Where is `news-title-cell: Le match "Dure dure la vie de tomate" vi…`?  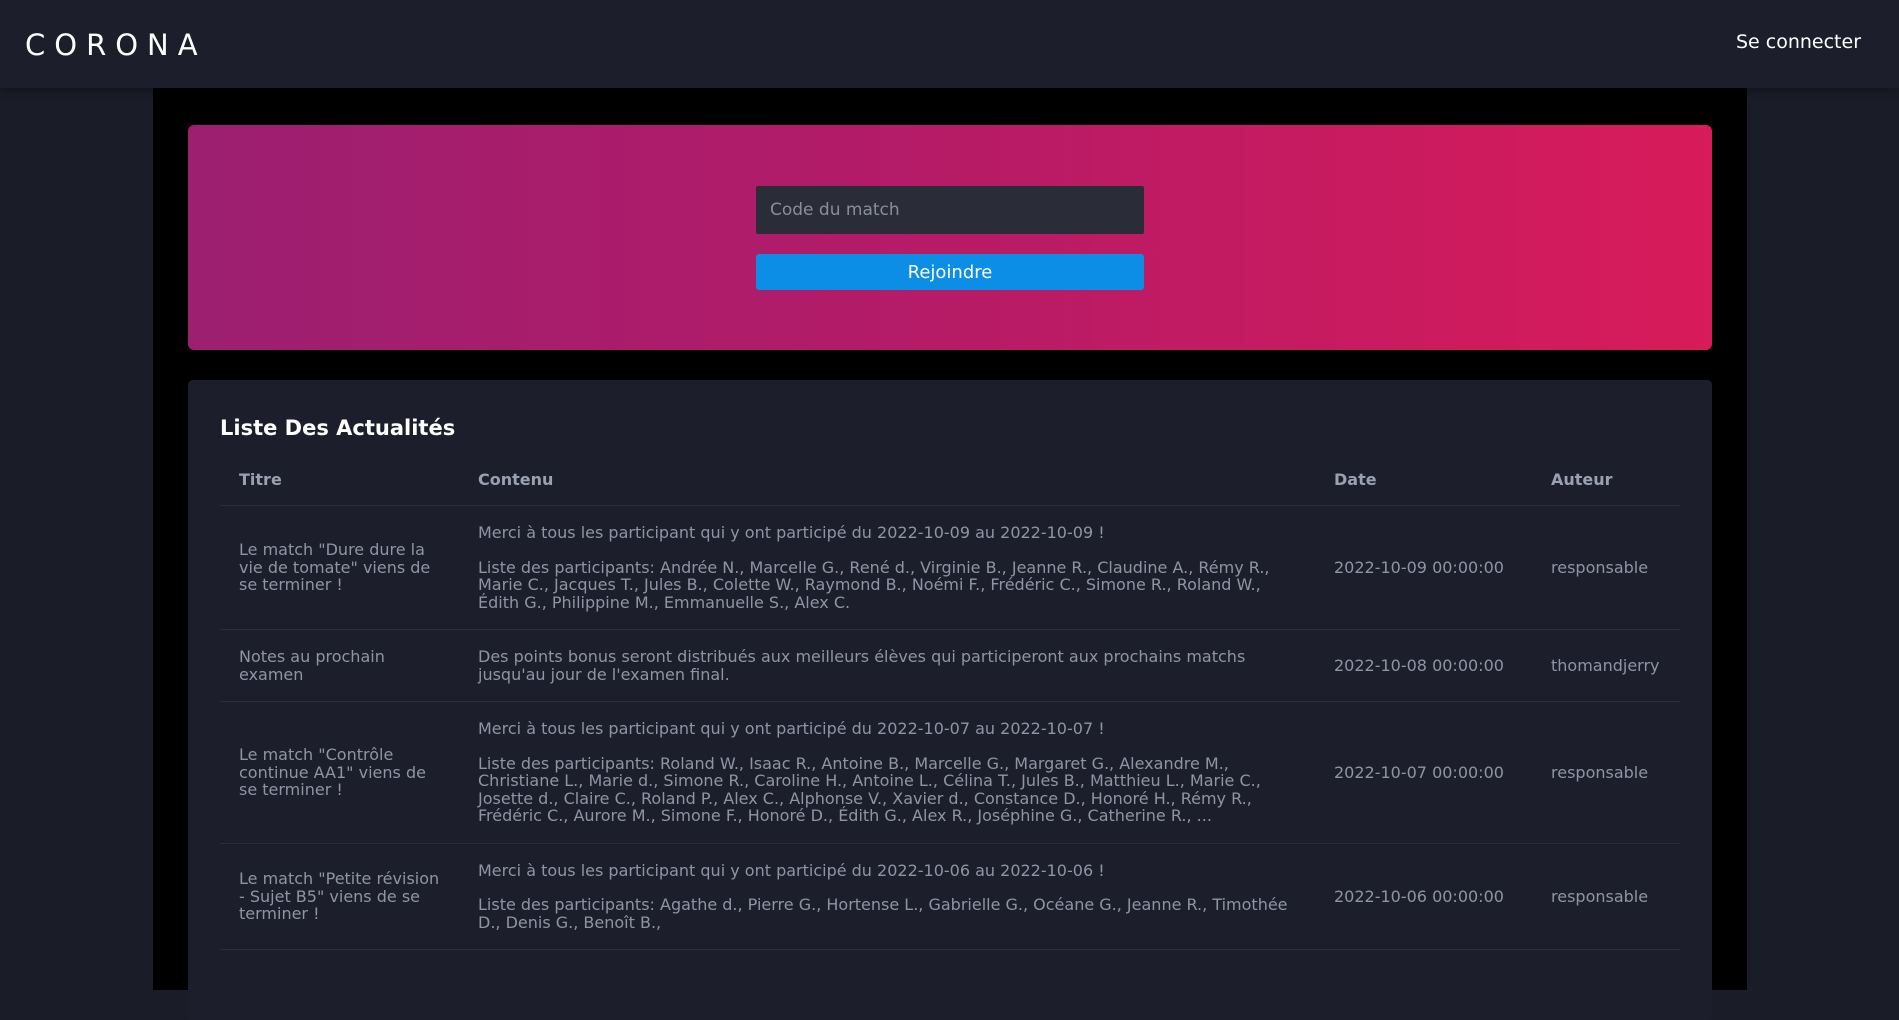 news-title-cell: Le match "Dure dure la vie de tomate" vi… is located at coordinates (339, 567).